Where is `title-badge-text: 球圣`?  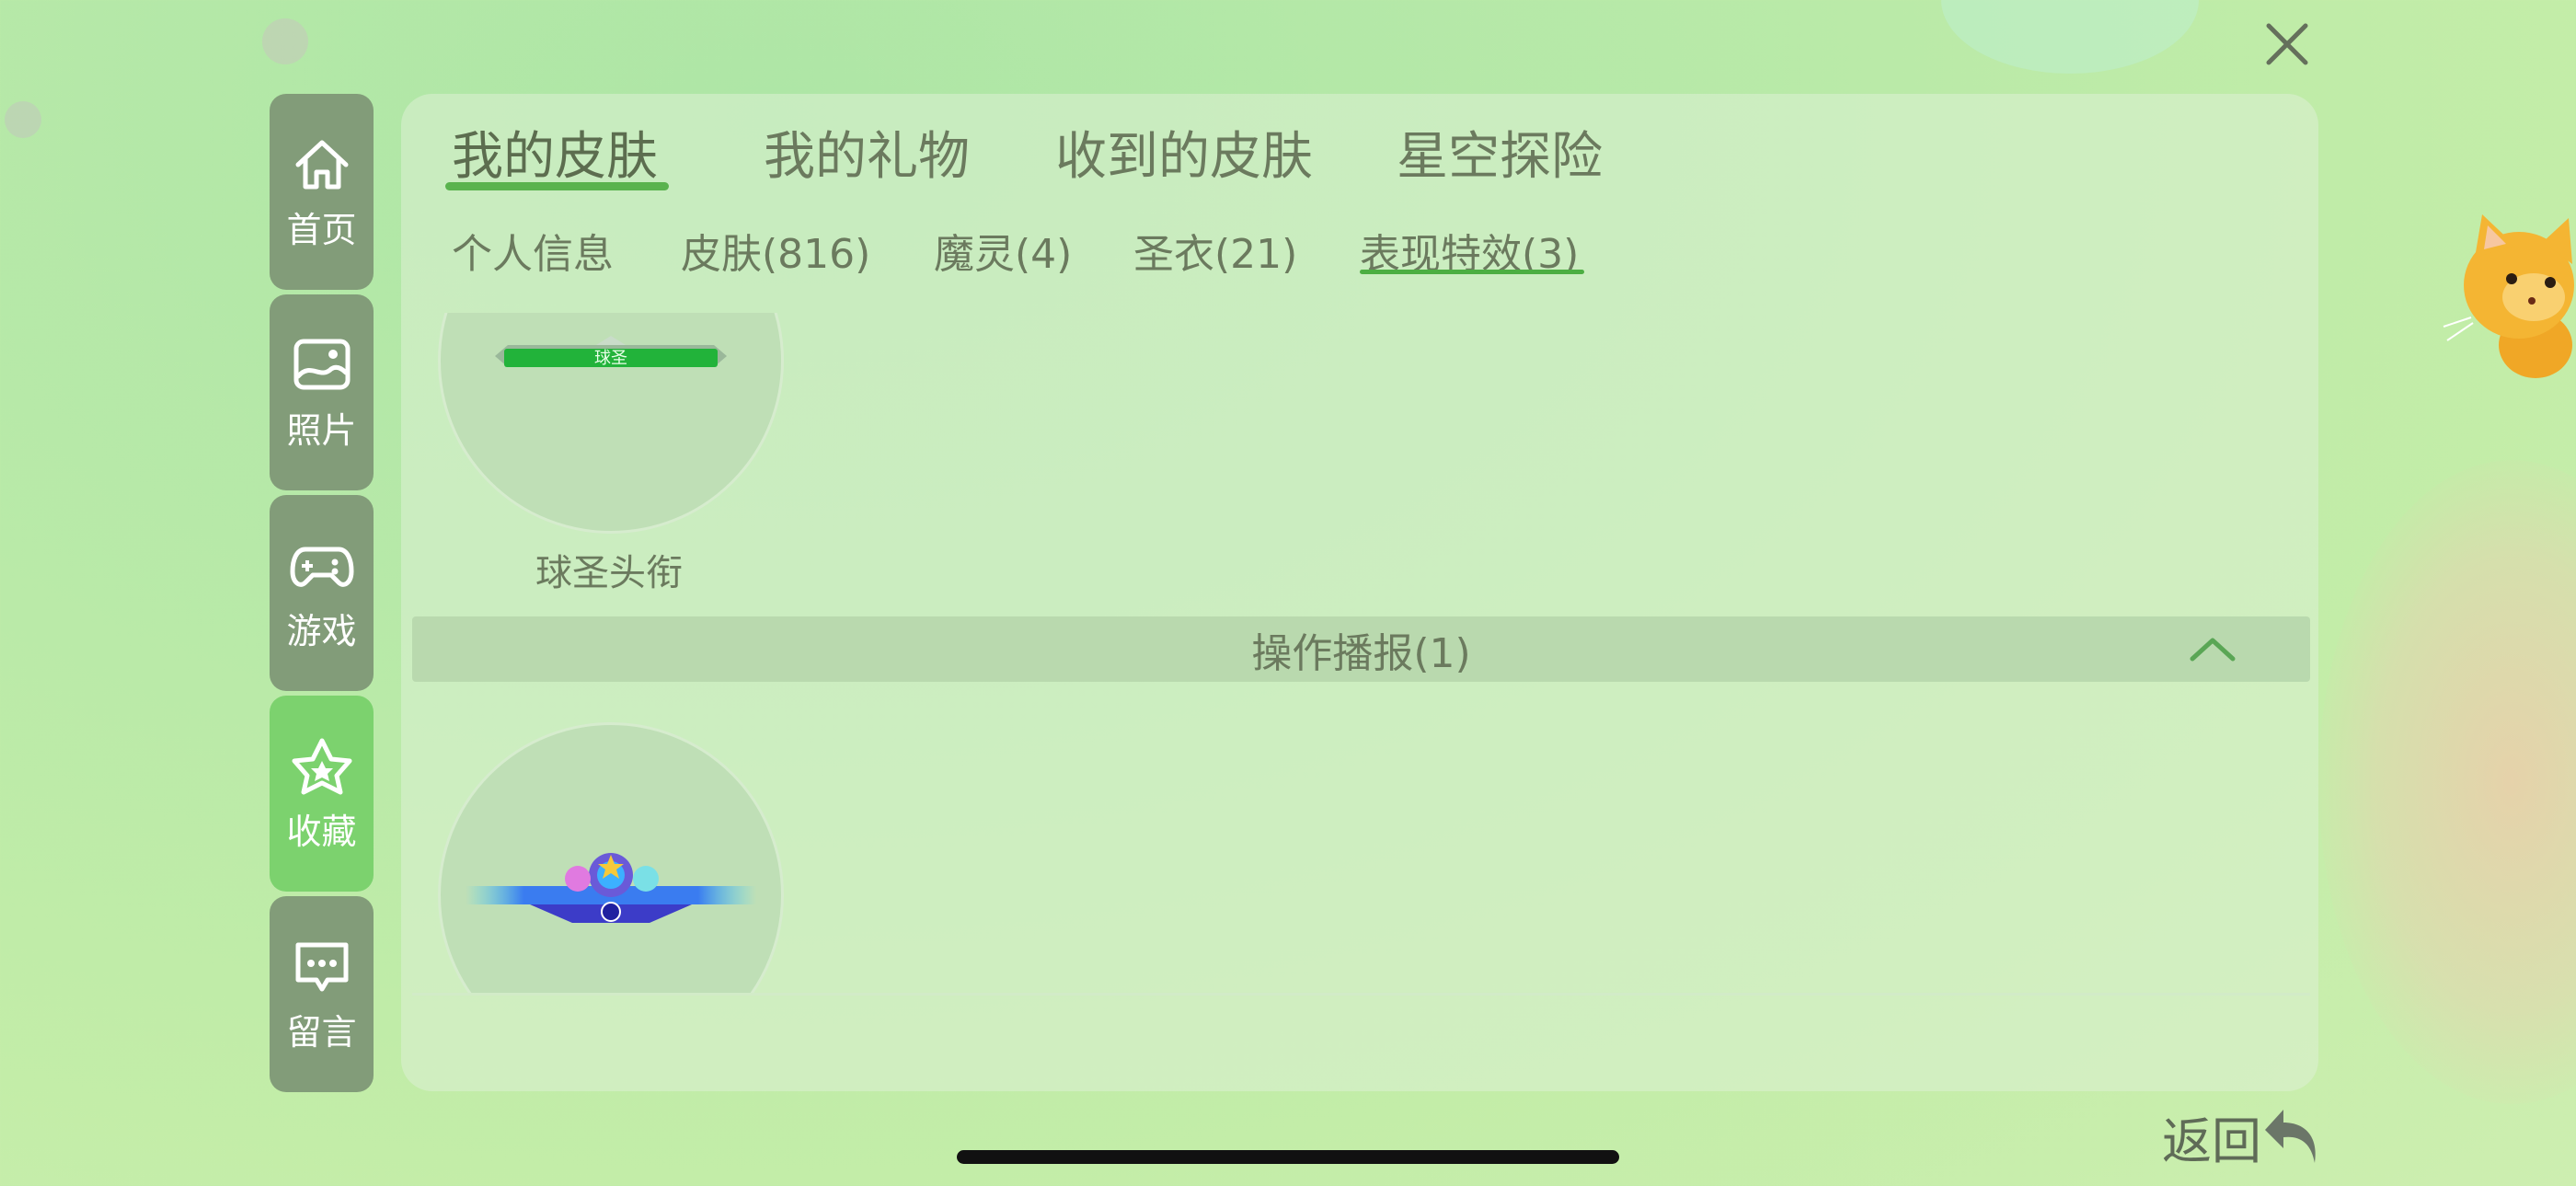 title-badge-text: 球圣 is located at coordinates (610, 358).